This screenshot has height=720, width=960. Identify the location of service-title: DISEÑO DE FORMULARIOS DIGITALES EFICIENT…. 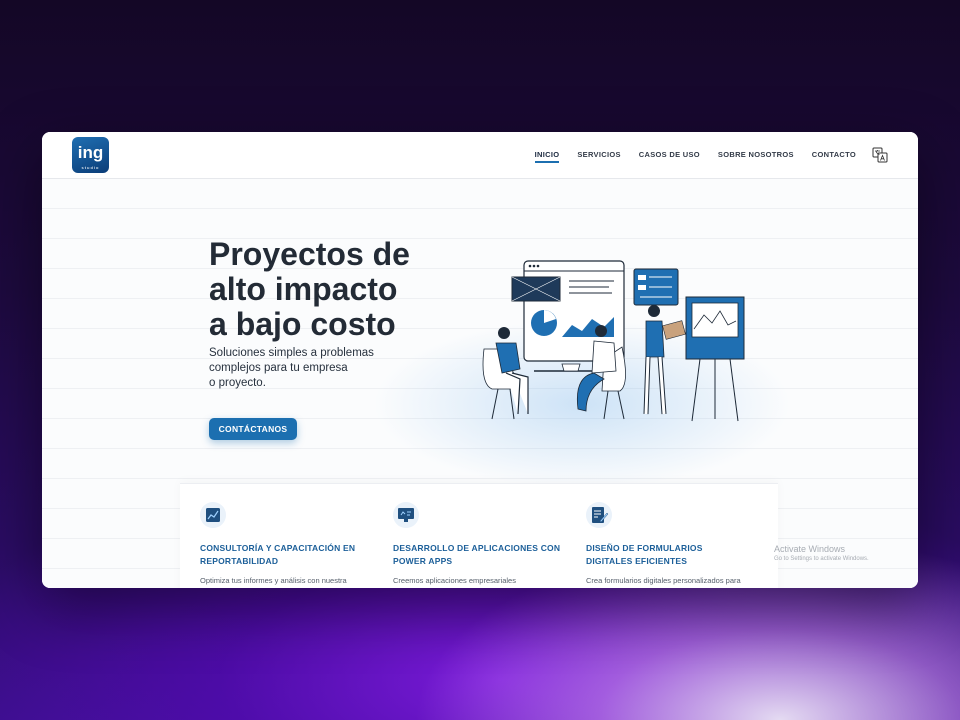
(671, 555).